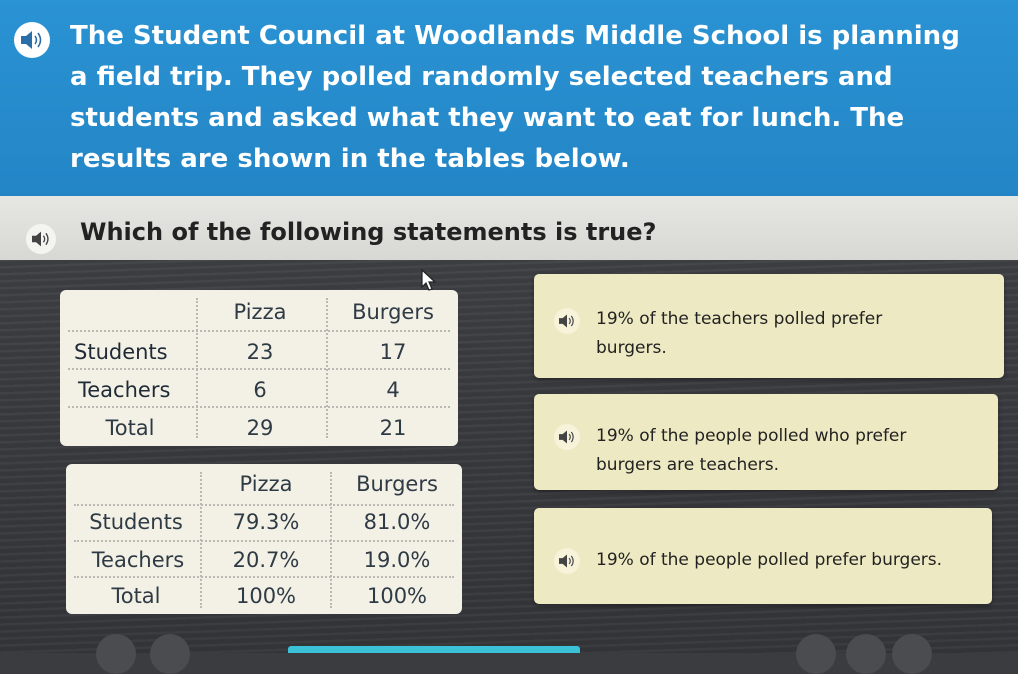 Image resolution: width=1018 pixels, height=674 pixels. I want to click on counts-cell: 6, so click(260, 390).